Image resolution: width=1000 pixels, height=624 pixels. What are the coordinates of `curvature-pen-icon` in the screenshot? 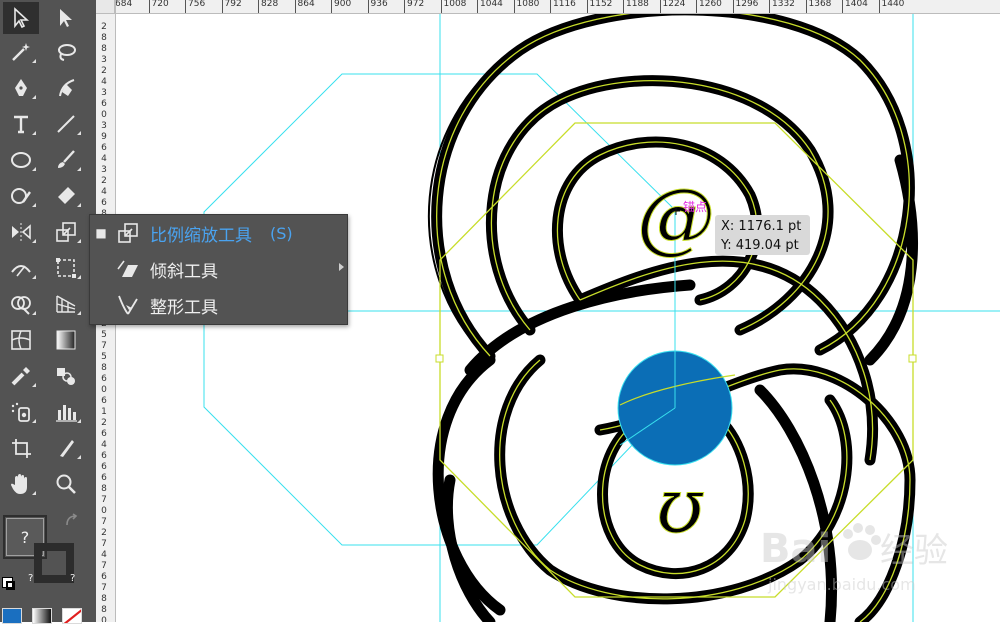 It's located at (67, 88).